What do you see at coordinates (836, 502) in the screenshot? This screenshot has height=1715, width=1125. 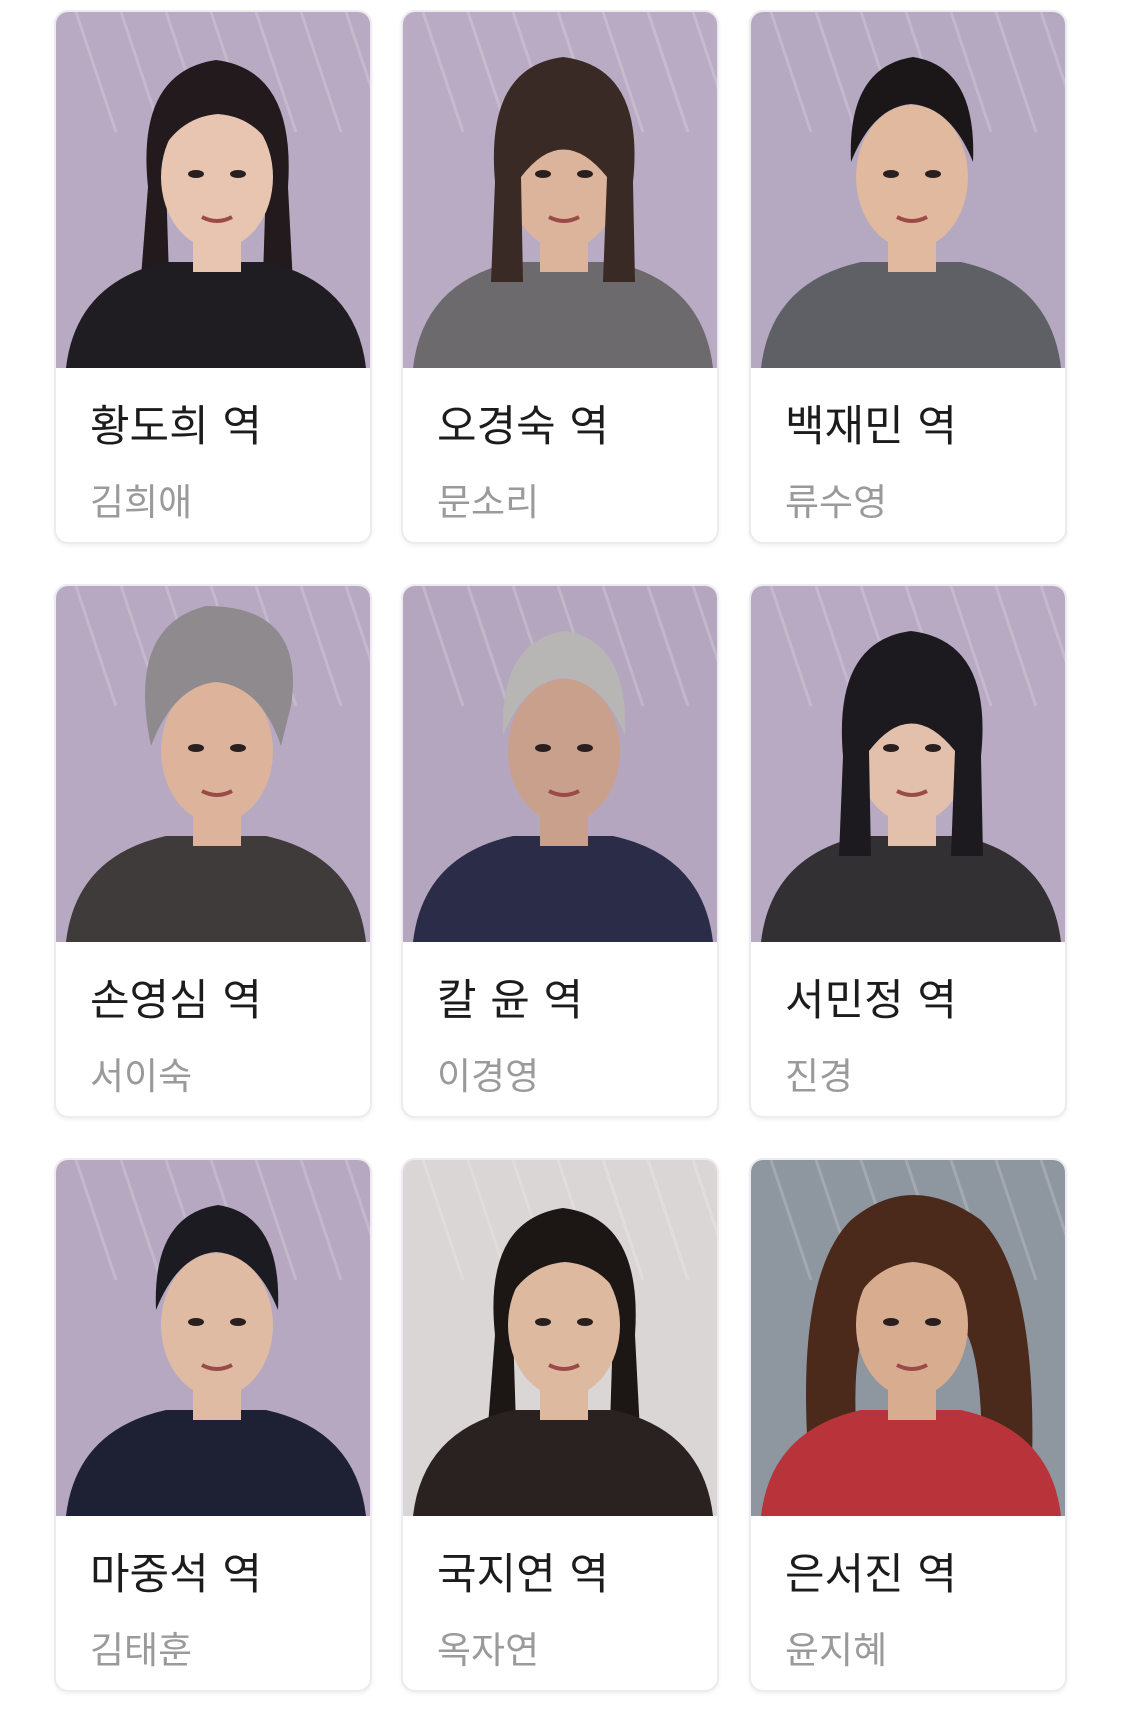 I see `actor-name: 류수영` at bounding box center [836, 502].